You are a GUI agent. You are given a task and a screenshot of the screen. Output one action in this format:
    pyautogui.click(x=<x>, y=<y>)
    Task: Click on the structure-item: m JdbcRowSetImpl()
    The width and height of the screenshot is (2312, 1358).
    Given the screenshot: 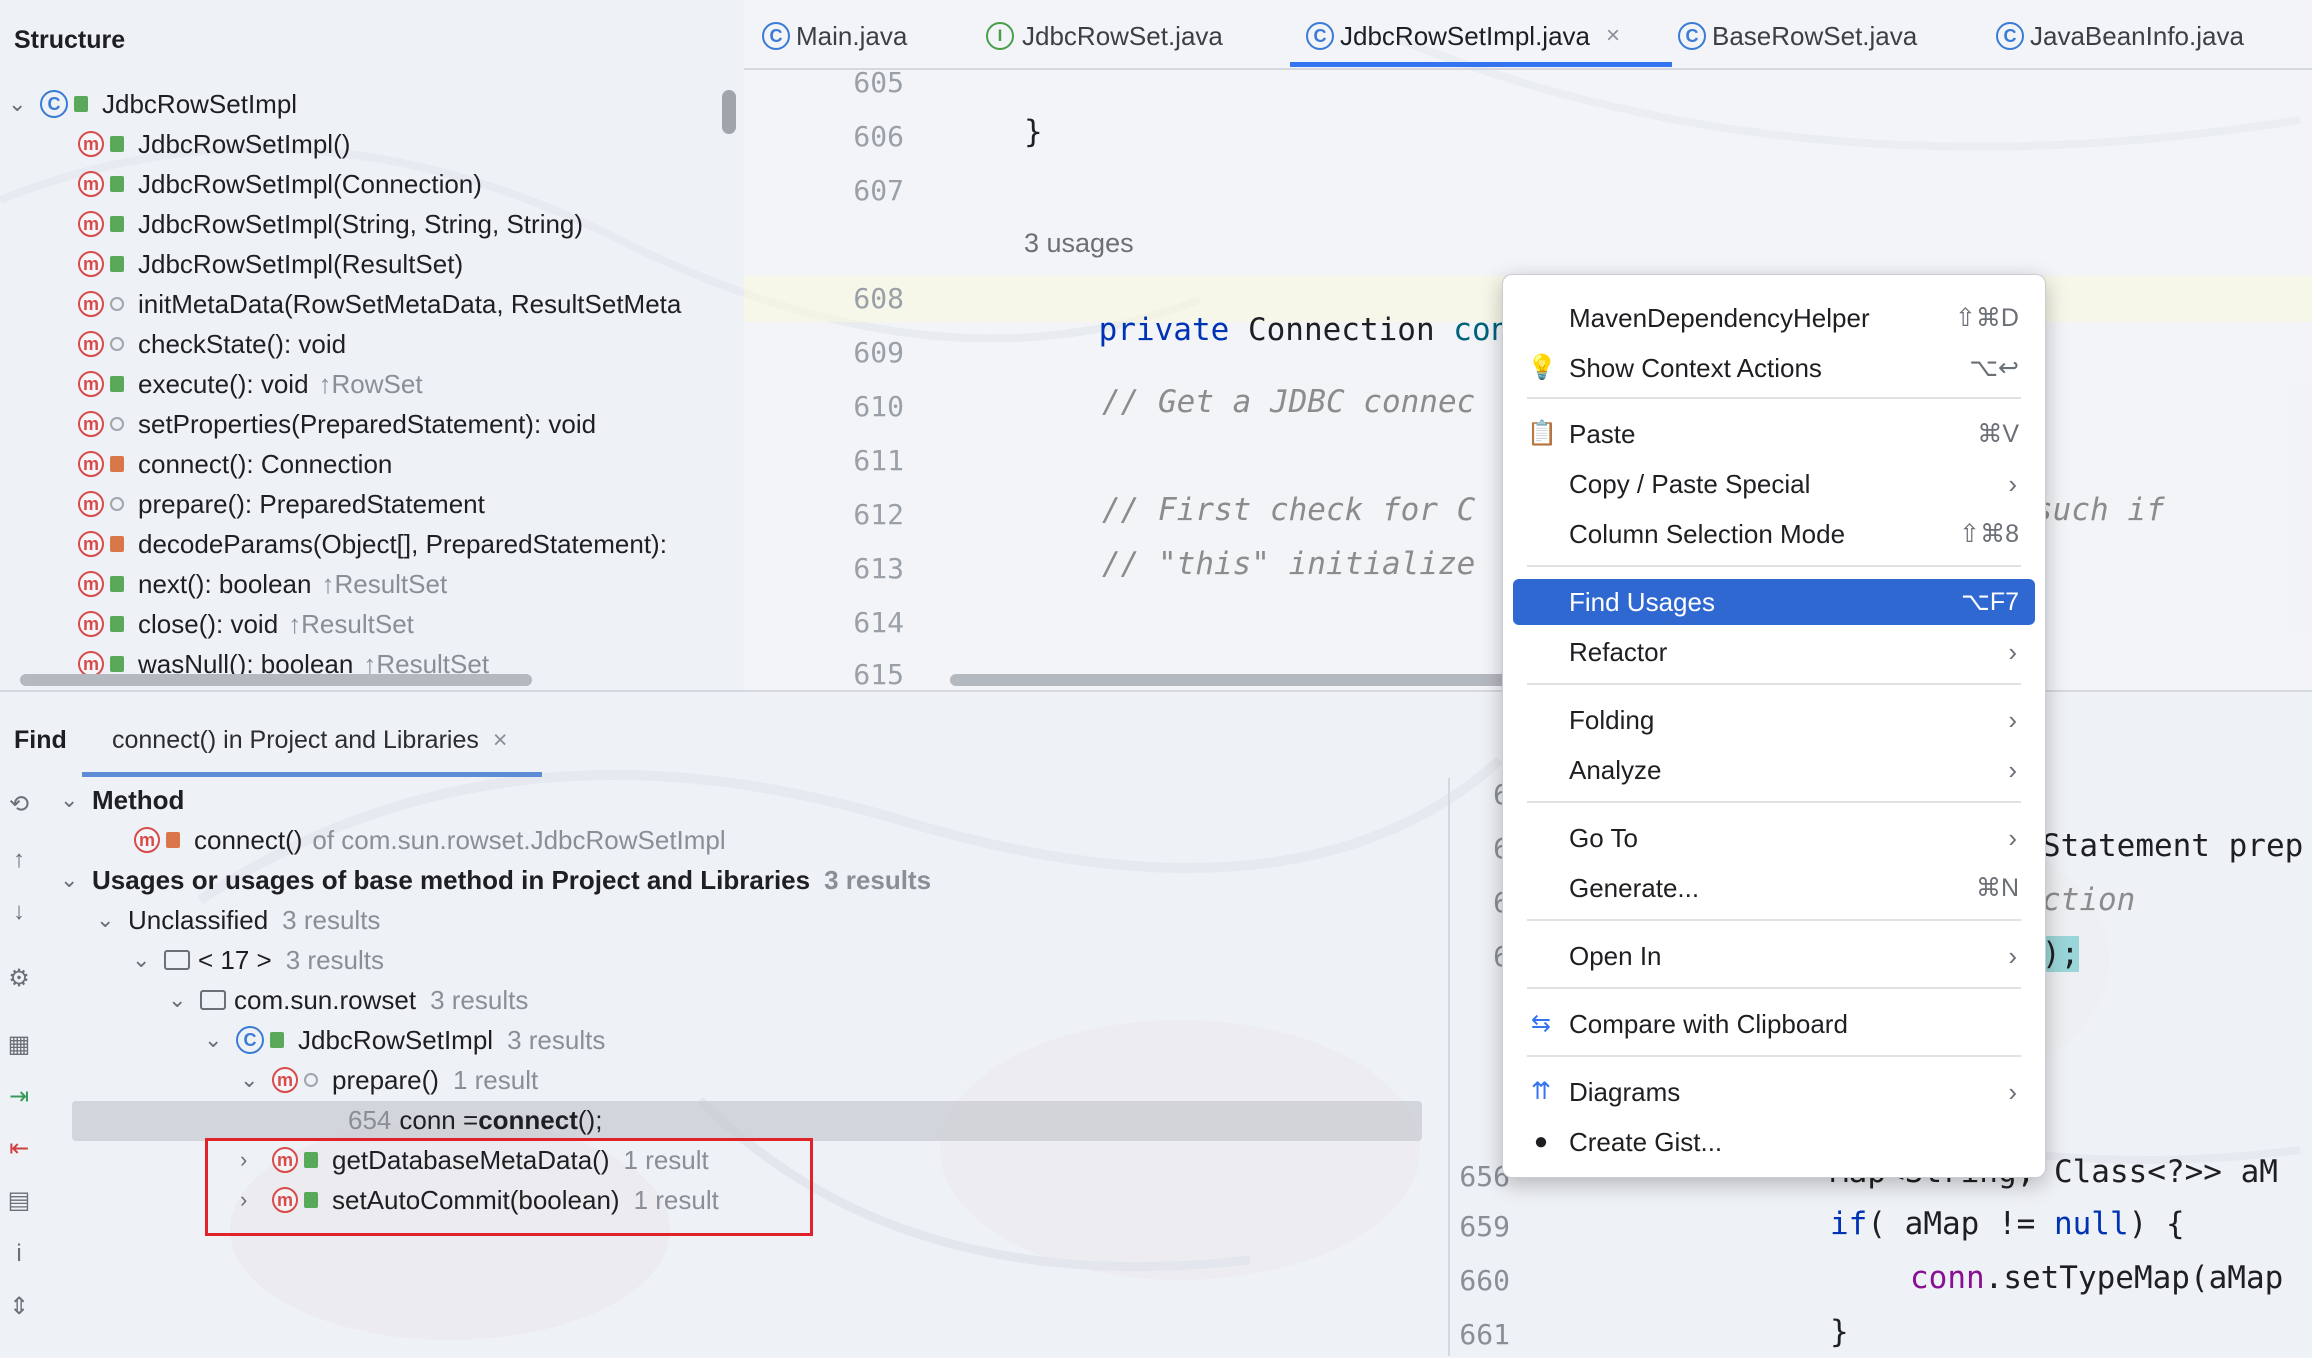 What is the action you would take?
    pyautogui.click(x=214, y=144)
    